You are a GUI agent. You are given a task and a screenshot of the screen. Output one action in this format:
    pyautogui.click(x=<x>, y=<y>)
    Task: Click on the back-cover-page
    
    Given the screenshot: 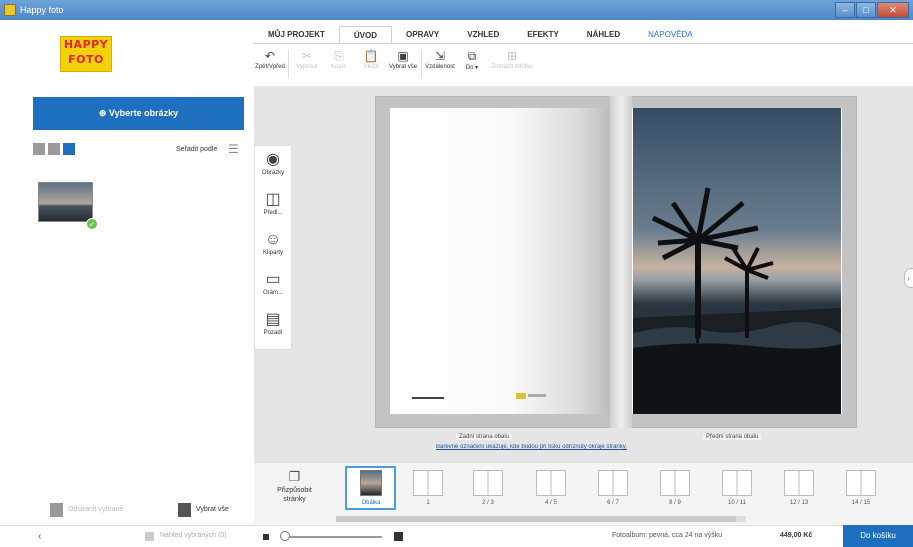 What is the action you would take?
    pyautogui.click(x=500, y=261)
    